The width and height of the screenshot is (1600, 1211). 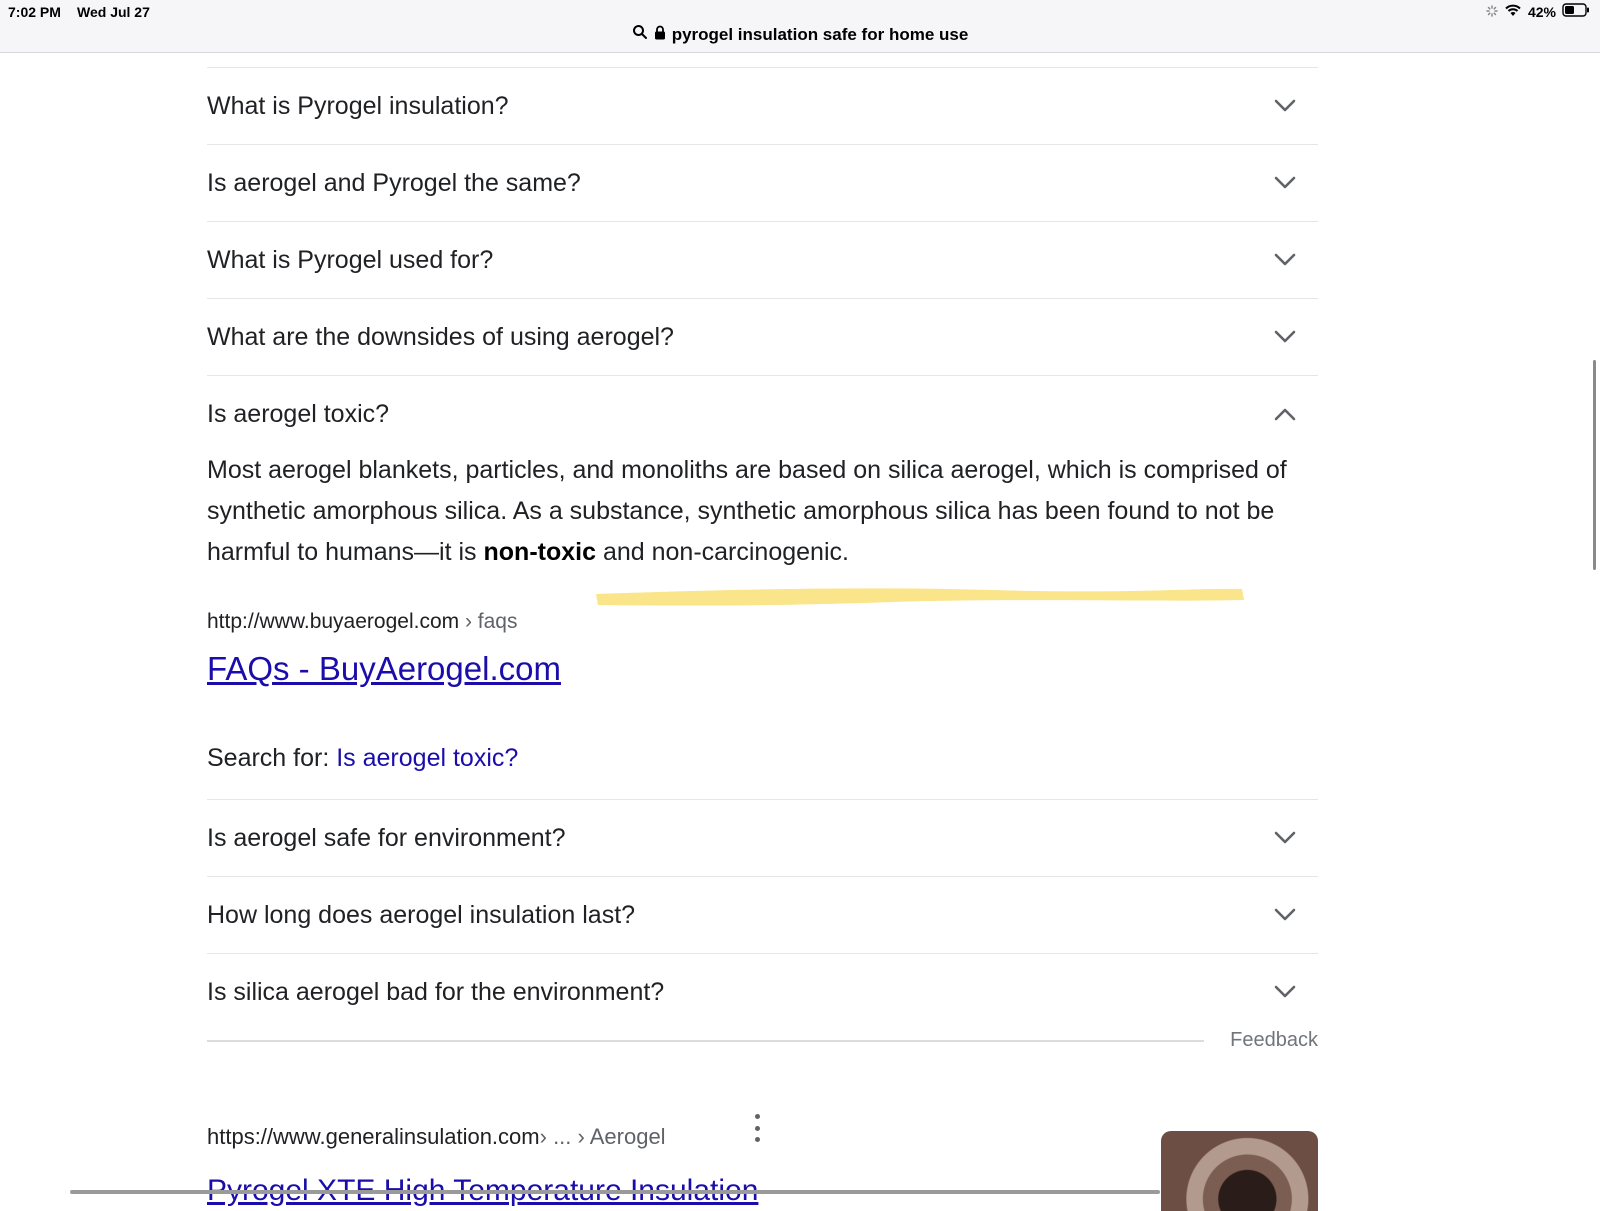 I want to click on source-breadcrumb: › faqs, so click(x=488, y=621).